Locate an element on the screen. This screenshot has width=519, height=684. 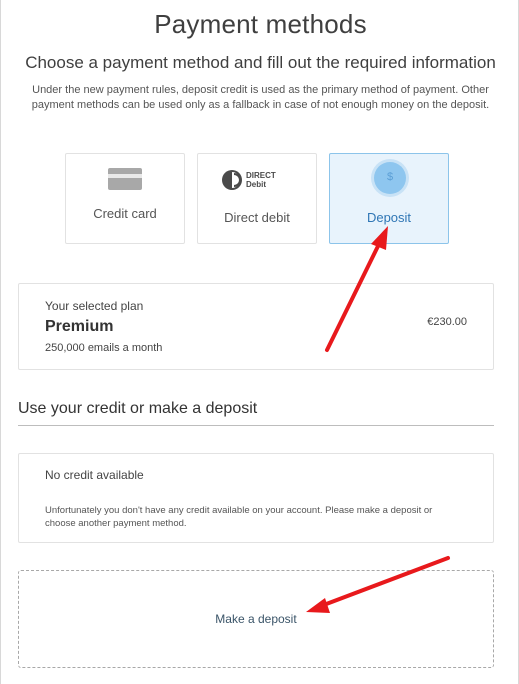
direct-debit-logo: DIRECT Debit is located at coordinates (249, 180).